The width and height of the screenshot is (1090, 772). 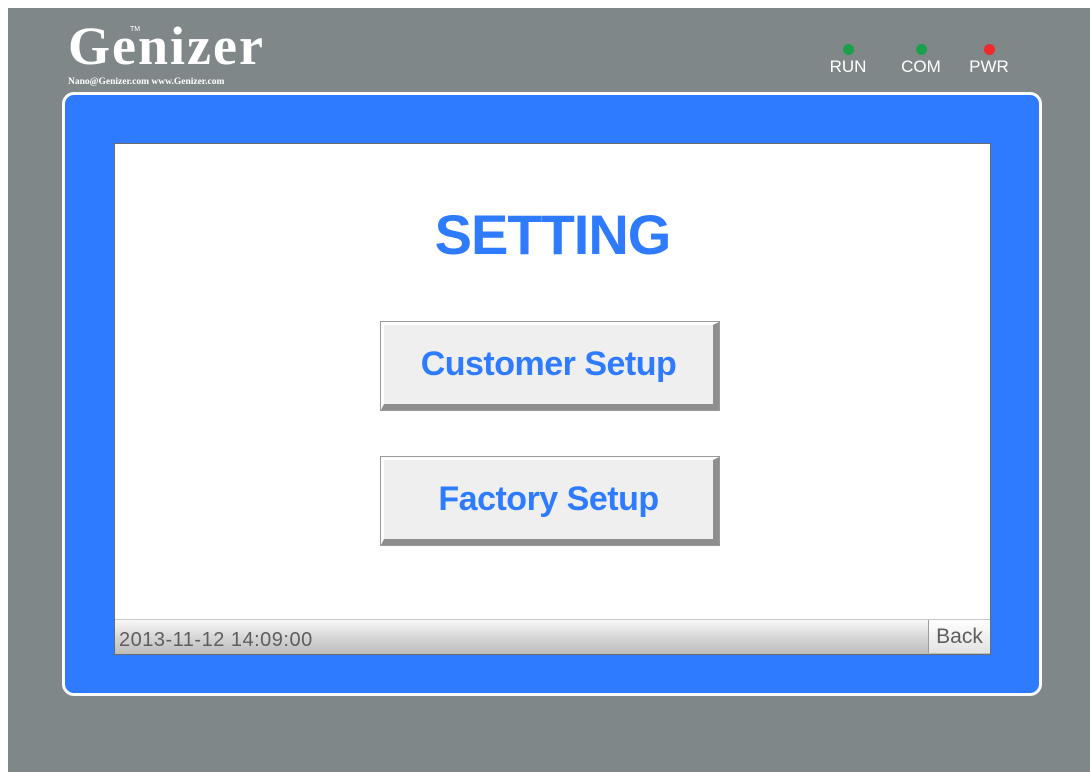 What do you see at coordinates (989, 66) in the screenshot?
I see `pwr-label: PWR` at bounding box center [989, 66].